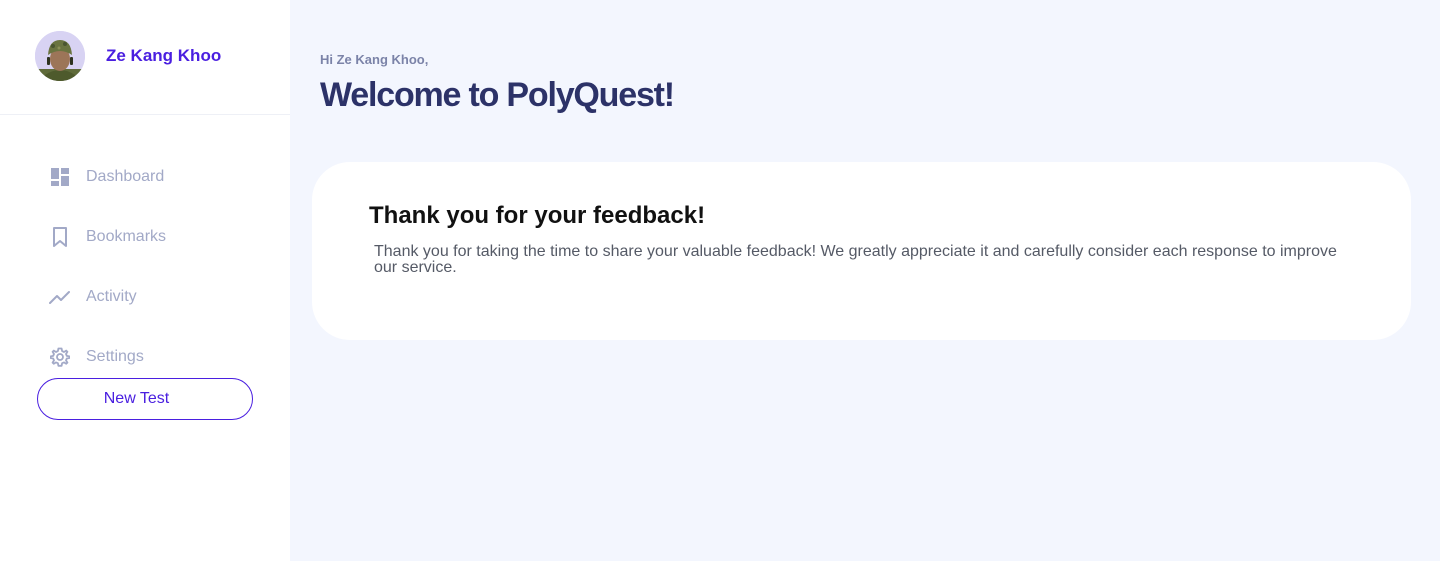 The image size is (1440, 561). I want to click on bookmark-icon, so click(60, 237).